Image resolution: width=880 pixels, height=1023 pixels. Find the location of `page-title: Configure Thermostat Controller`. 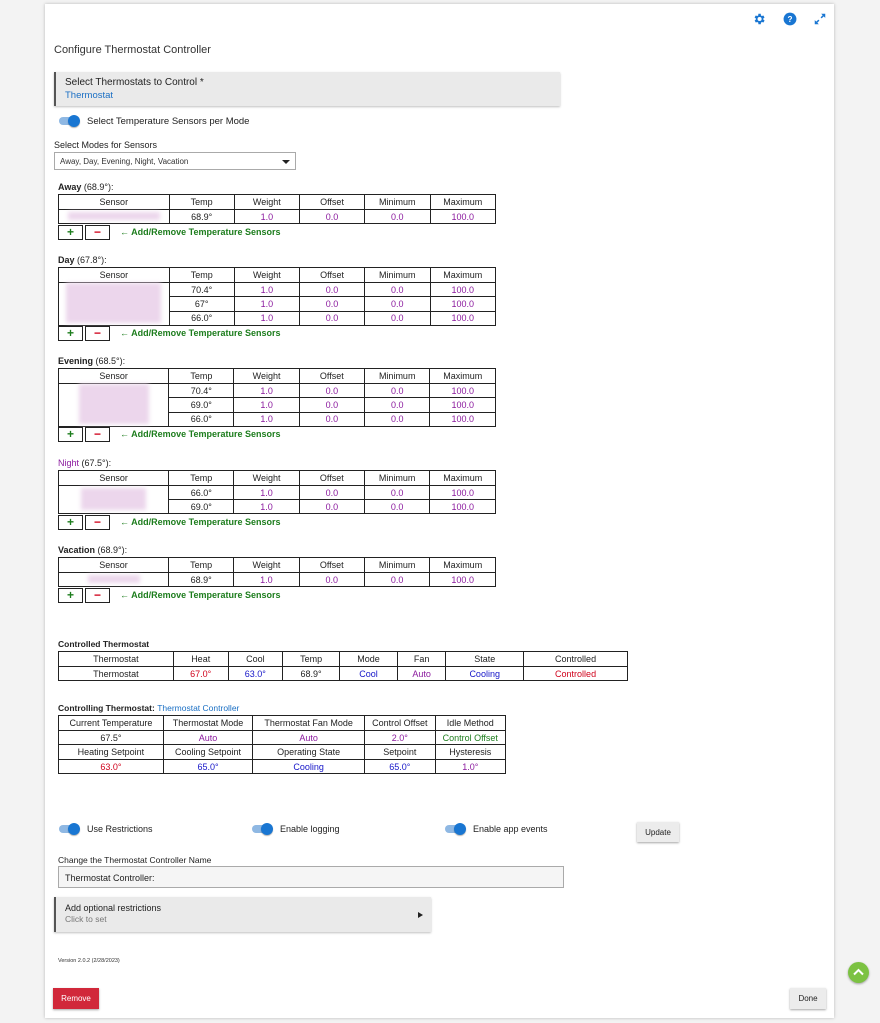

page-title: Configure Thermostat Controller is located at coordinates (132, 50).